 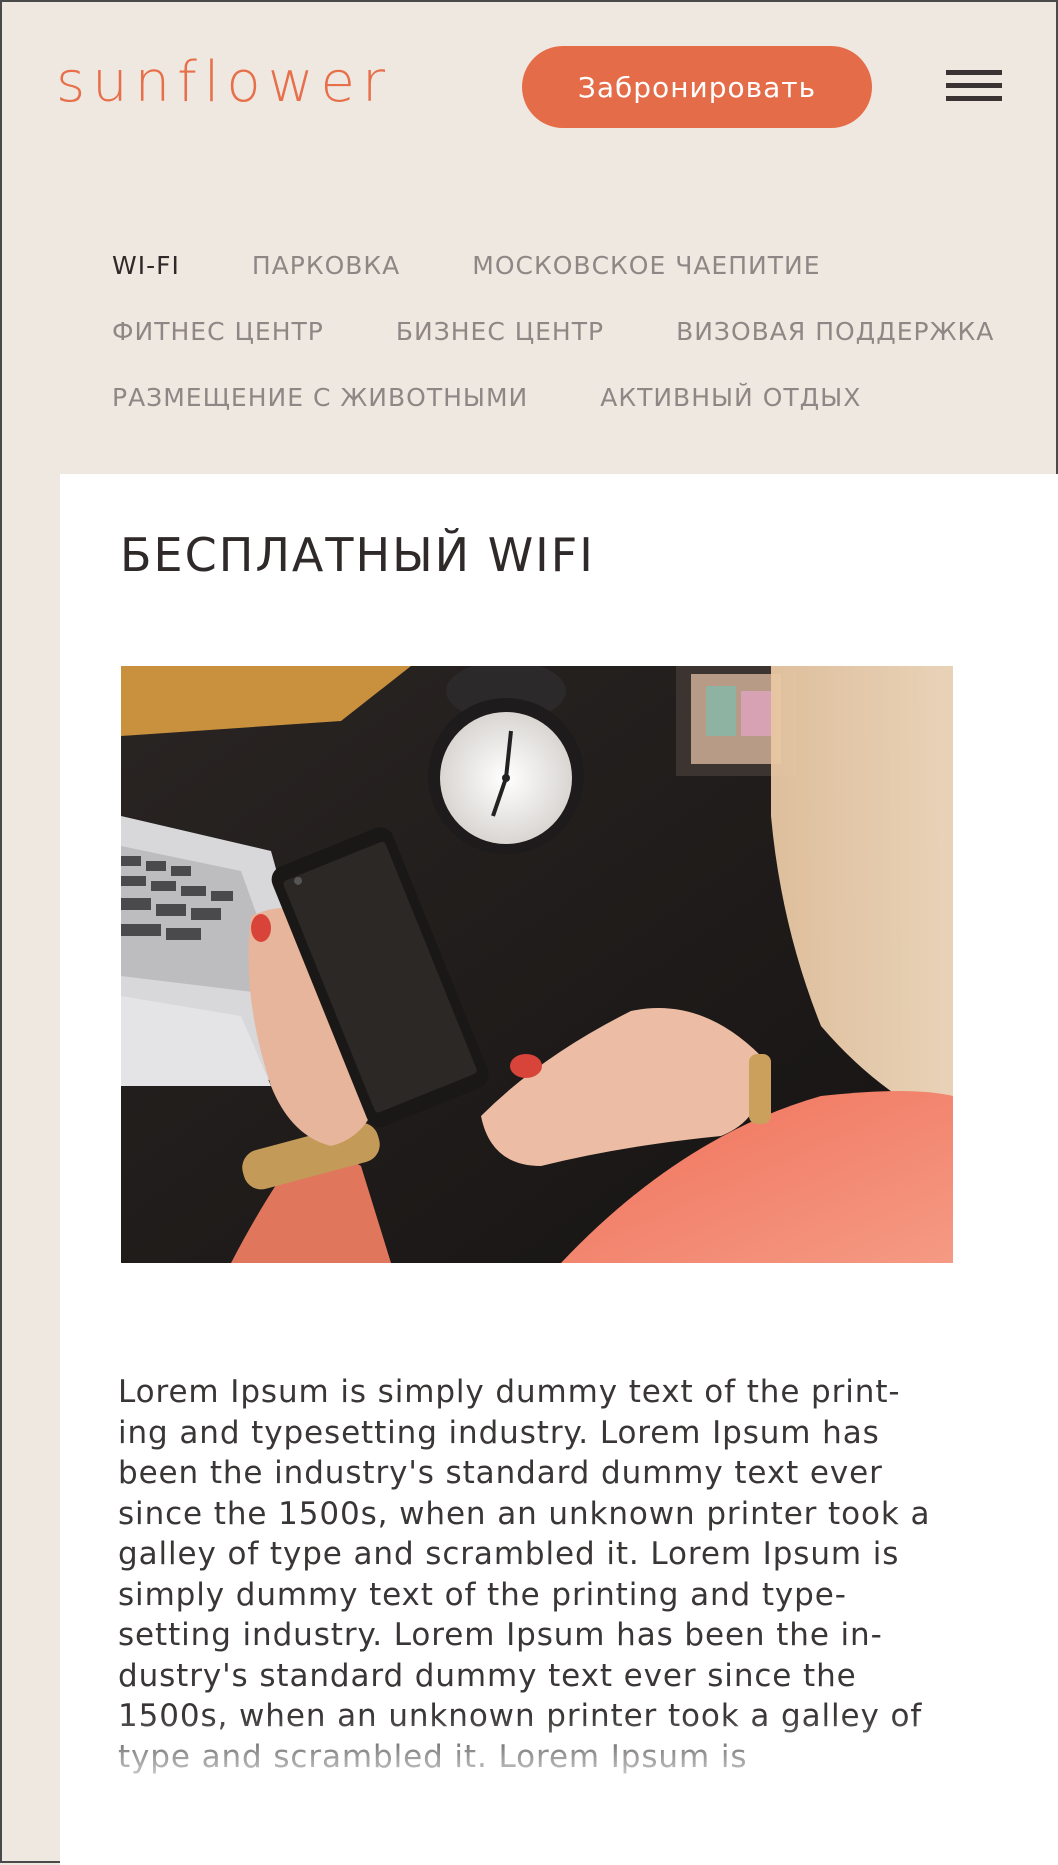 What do you see at coordinates (562, 397) in the screenshot?
I see `tab-row: РАЗМЕЩЕНИЕ С ЖИВОТНЫМИ АКТИВНЫЙ ОТДЫХ` at bounding box center [562, 397].